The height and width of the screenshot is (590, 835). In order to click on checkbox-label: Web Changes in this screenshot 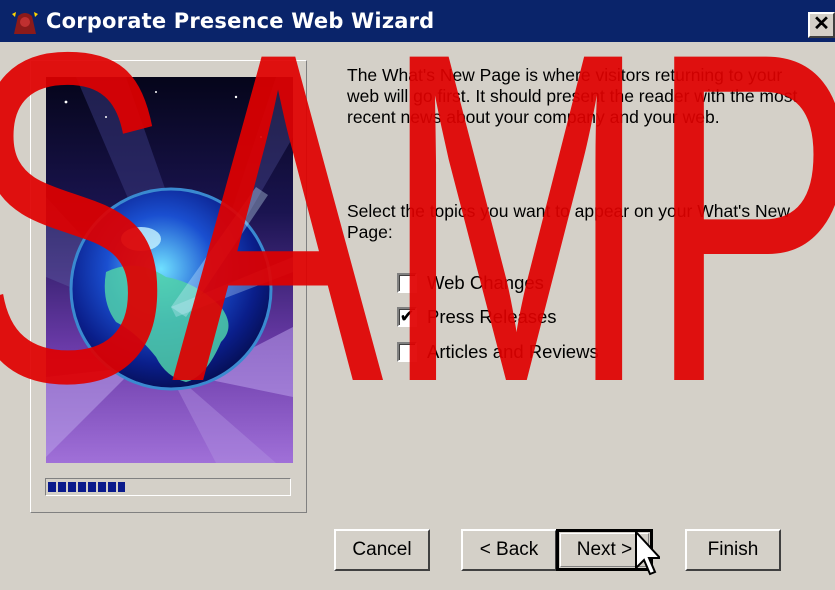, I will do `click(485, 283)`.